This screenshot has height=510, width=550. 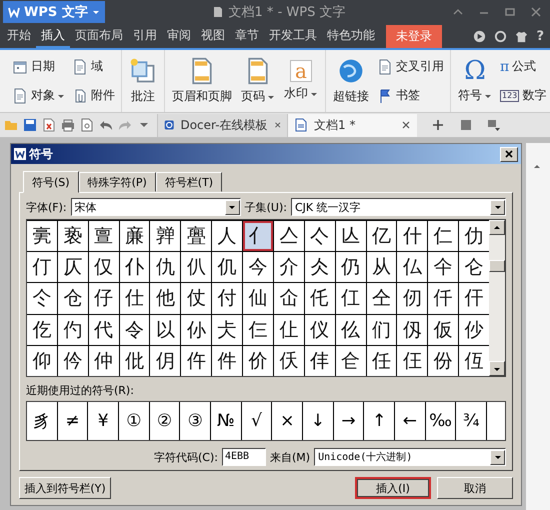 What do you see at coordinates (379, 421) in the screenshot?
I see `symbol-cell: ↑` at bounding box center [379, 421].